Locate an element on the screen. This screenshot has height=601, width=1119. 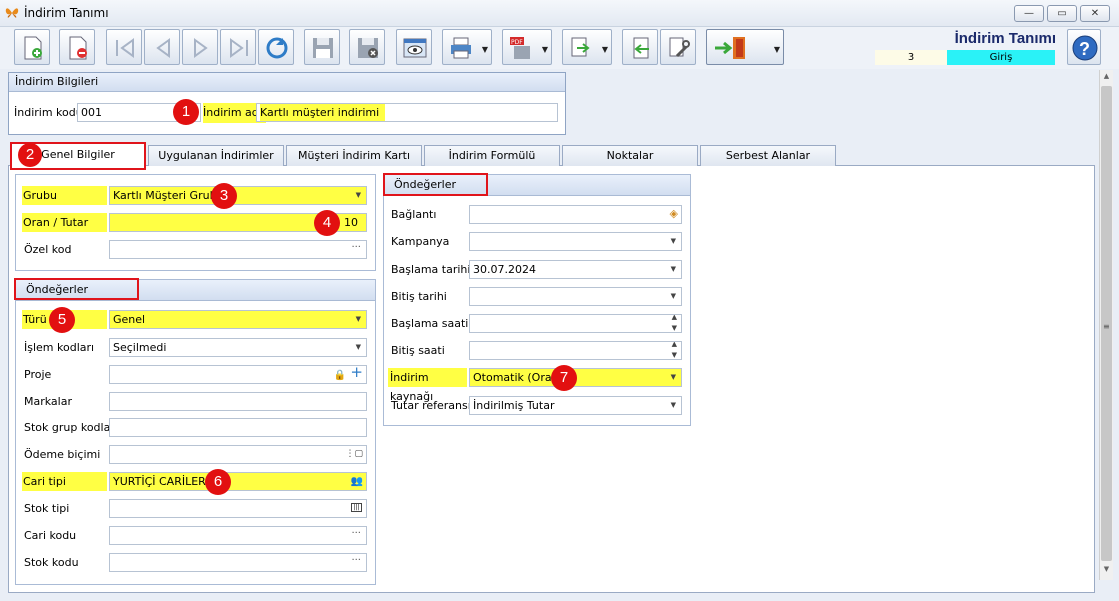
bitis-tarihi-label: Bitiş tarihi is located at coordinates (419, 296).